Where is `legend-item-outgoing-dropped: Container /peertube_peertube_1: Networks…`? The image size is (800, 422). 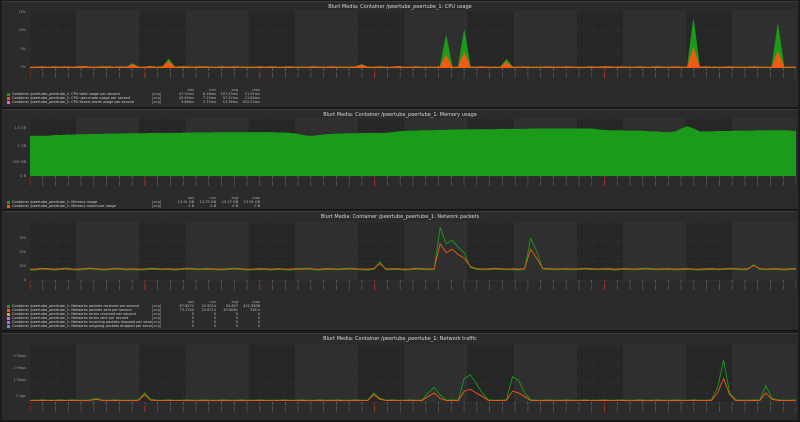
legend-item-outgoing-dropped: Container /peertube_peertube_1: Networks… is located at coordinates (133, 326).